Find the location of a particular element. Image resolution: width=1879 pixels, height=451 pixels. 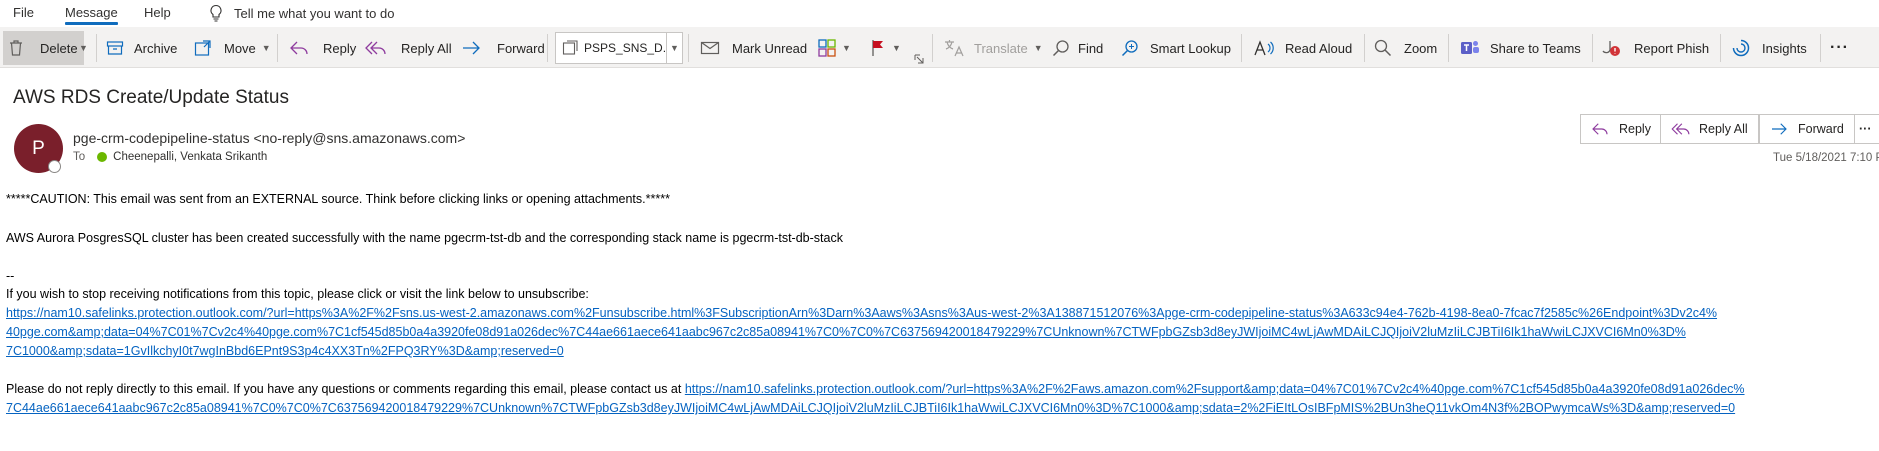

magnifier-icon is located at coordinates (1383, 48).